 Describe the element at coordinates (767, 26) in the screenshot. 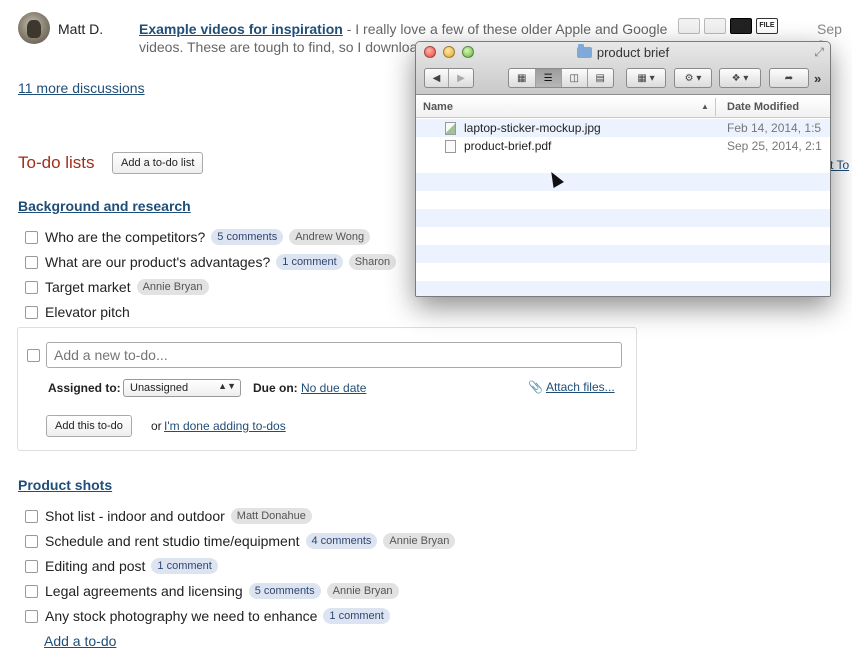

I see `file-icon: FILE` at that location.